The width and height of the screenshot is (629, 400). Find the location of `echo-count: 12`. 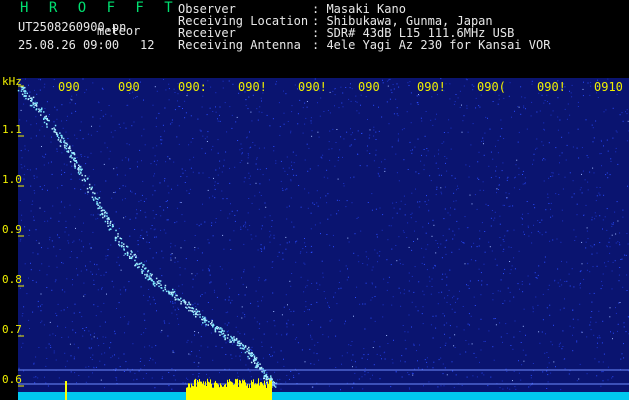

echo-count: 12 is located at coordinates (147, 45).